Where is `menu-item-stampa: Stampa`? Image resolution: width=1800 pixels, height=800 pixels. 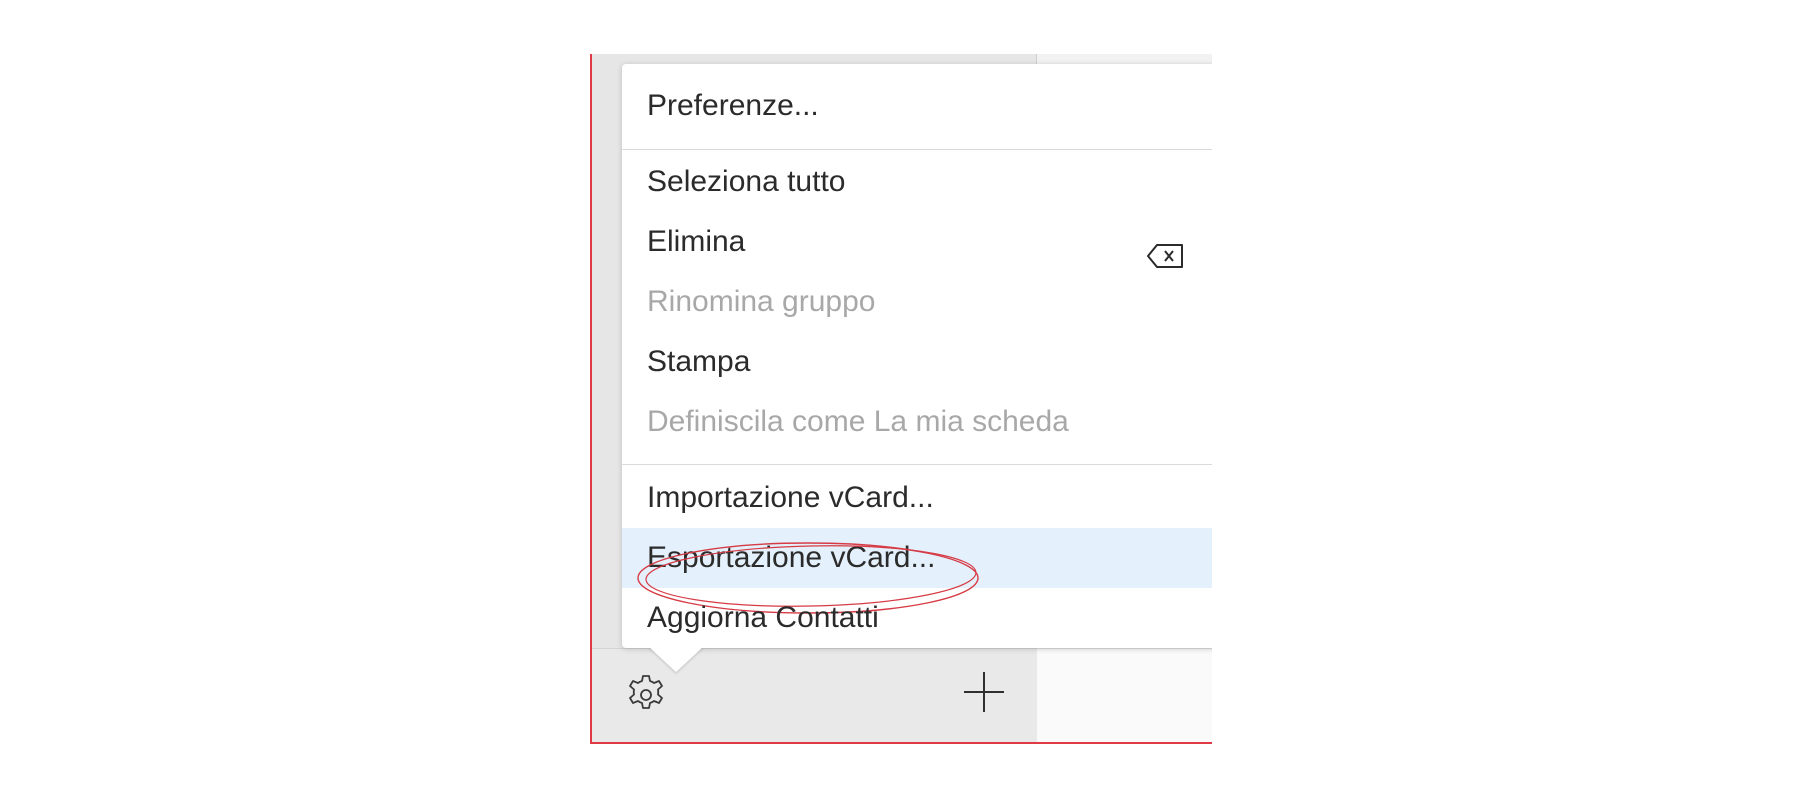 menu-item-stampa: Stampa is located at coordinates (917, 362).